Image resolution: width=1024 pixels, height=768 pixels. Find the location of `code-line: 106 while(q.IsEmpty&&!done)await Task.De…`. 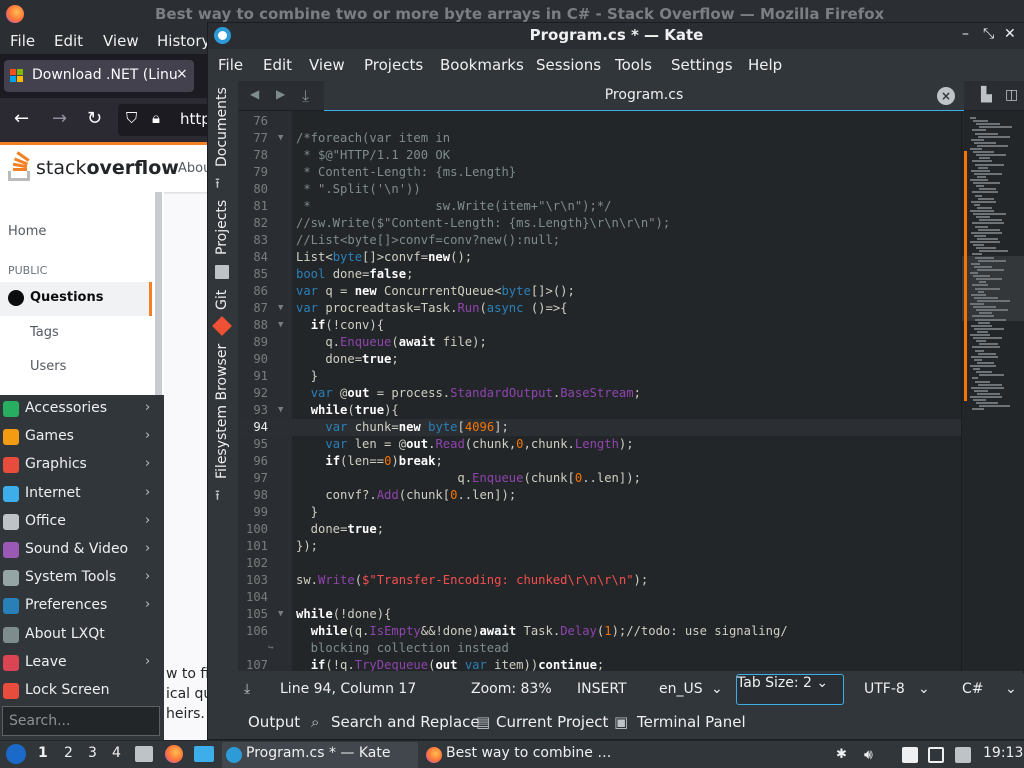

code-line: 106 while(q.IsEmpty&&!done)await Task.De… is located at coordinates (599, 631).